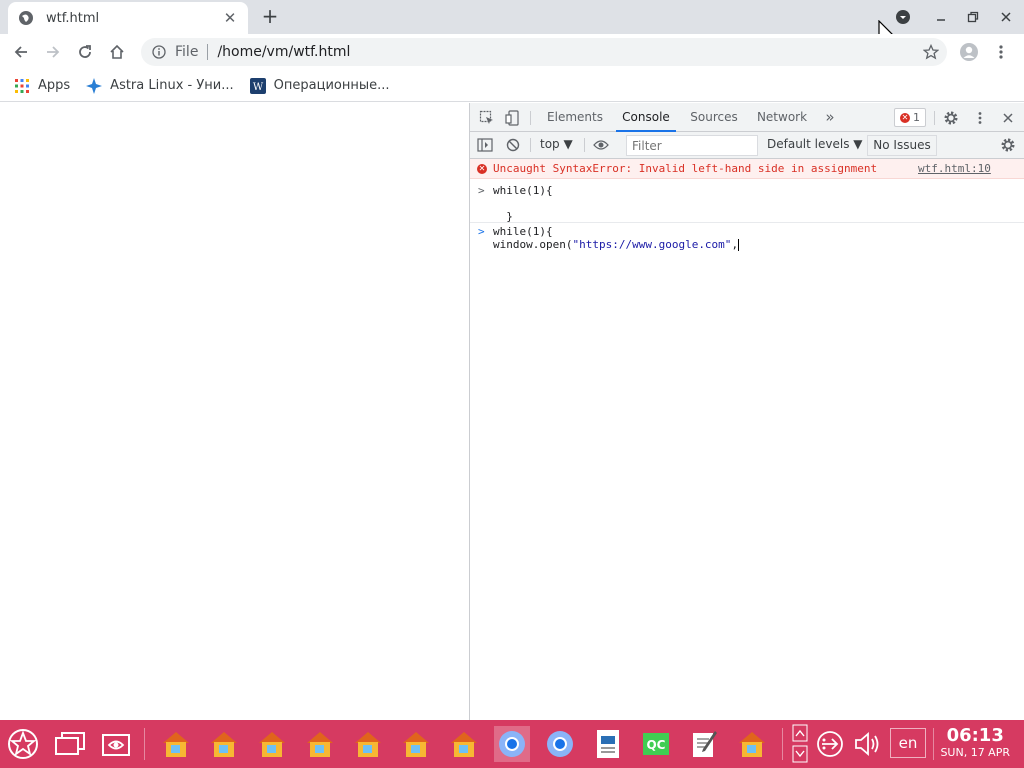 This screenshot has width=1024, height=768. Describe the element at coordinates (1001, 52) in the screenshot. I see `menu-kebab-icon` at that location.